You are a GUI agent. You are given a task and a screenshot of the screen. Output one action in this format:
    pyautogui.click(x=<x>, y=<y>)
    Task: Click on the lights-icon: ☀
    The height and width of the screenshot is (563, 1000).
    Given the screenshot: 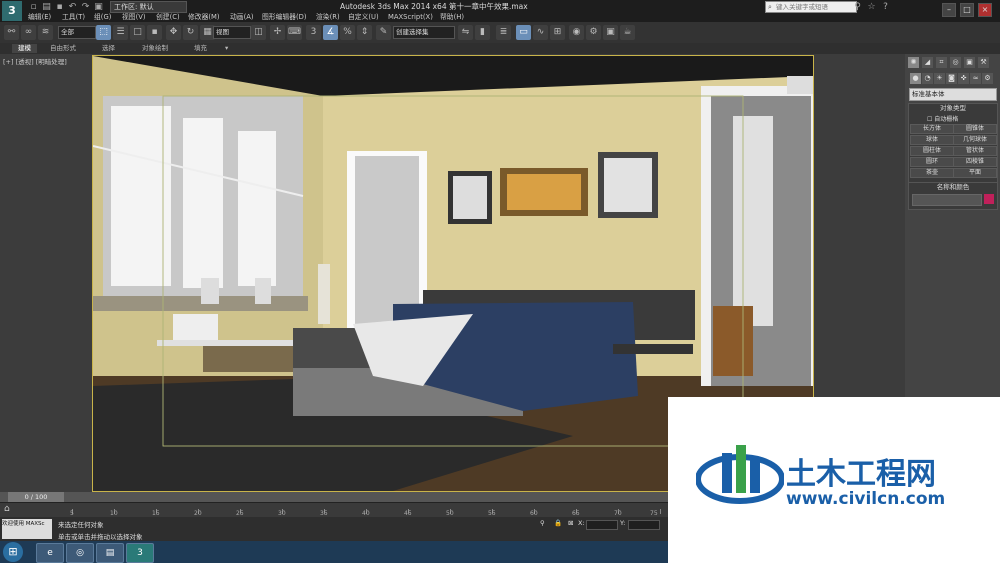 What is the action you would take?
    pyautogui.click(x=939, y=78)
    